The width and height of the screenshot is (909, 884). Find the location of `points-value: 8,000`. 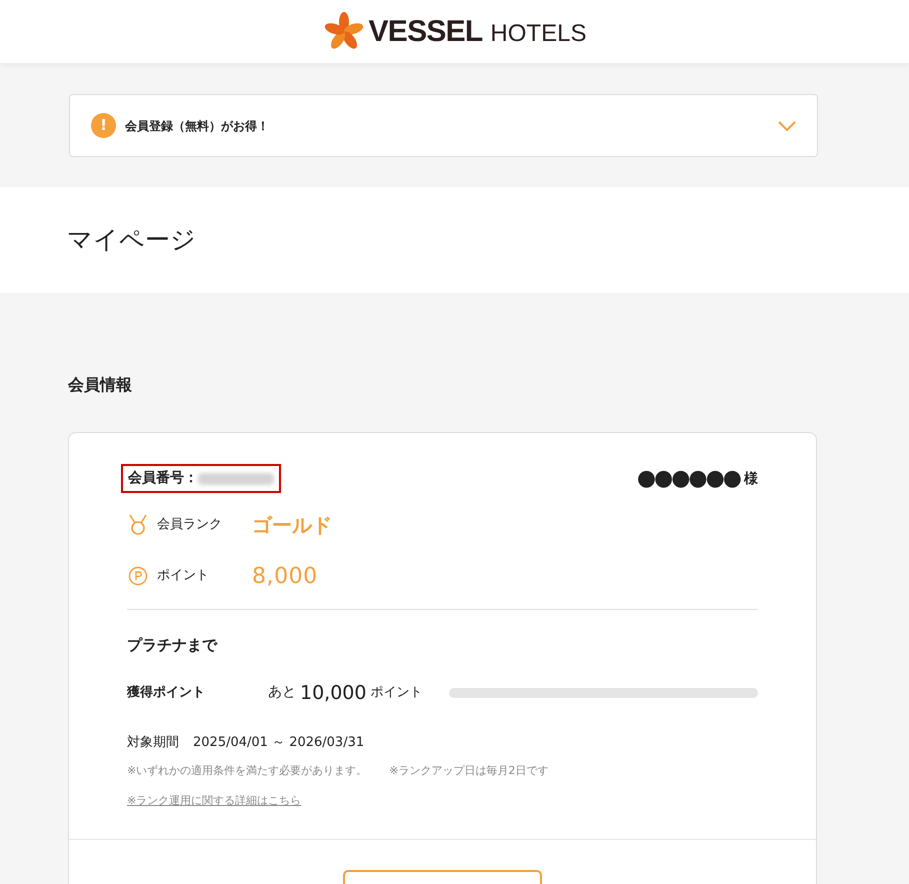

points-value: 8,000 is located at coordinates (285, 576).